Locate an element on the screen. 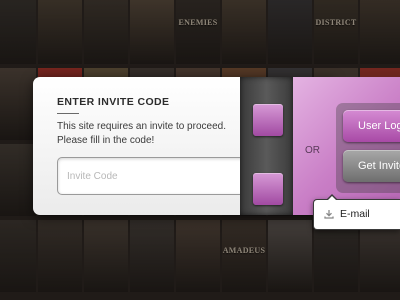  heading-divider is located at coordinates (68, 113).